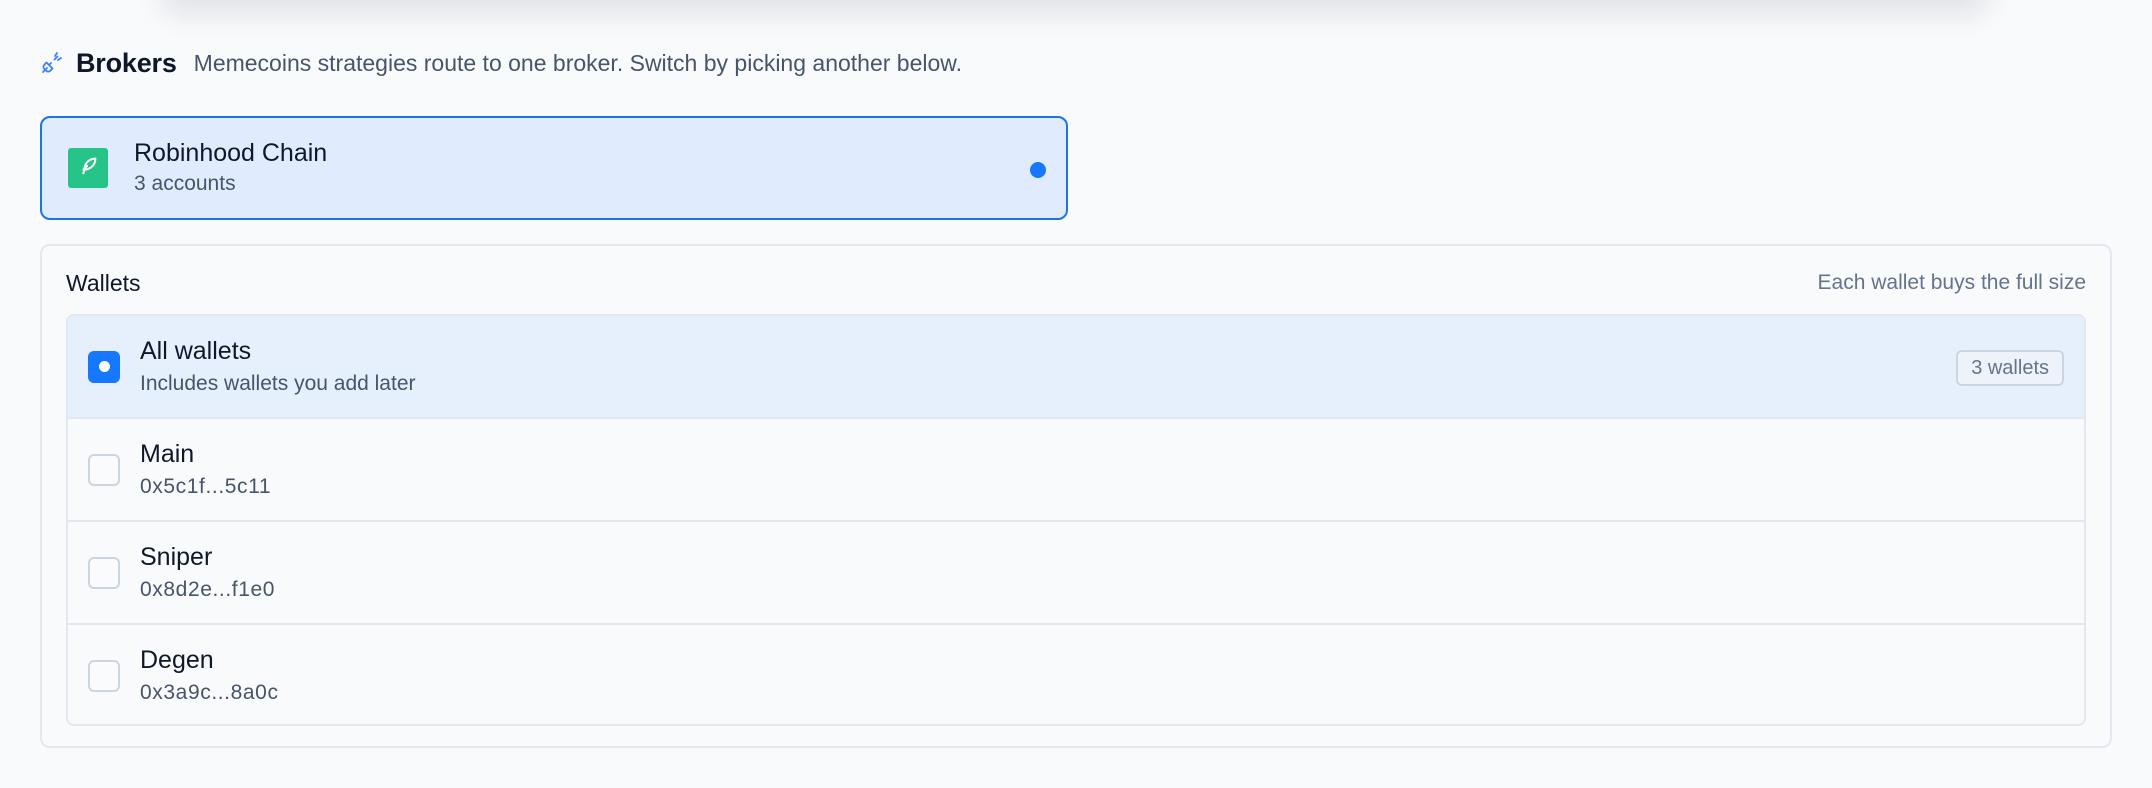 The image size is (2152, 788). Describe the element at coordinates (104, 366) in the screenshot. I see `all-wallets-checkbox` at that location.